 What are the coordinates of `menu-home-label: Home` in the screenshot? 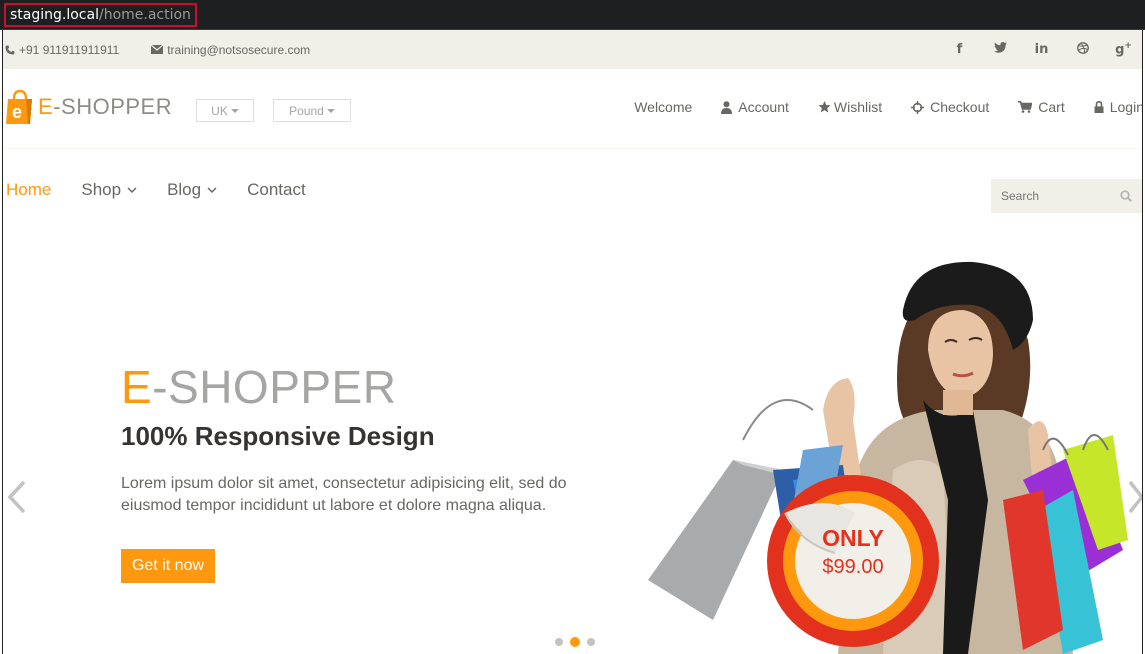 It's located at (29, 189).